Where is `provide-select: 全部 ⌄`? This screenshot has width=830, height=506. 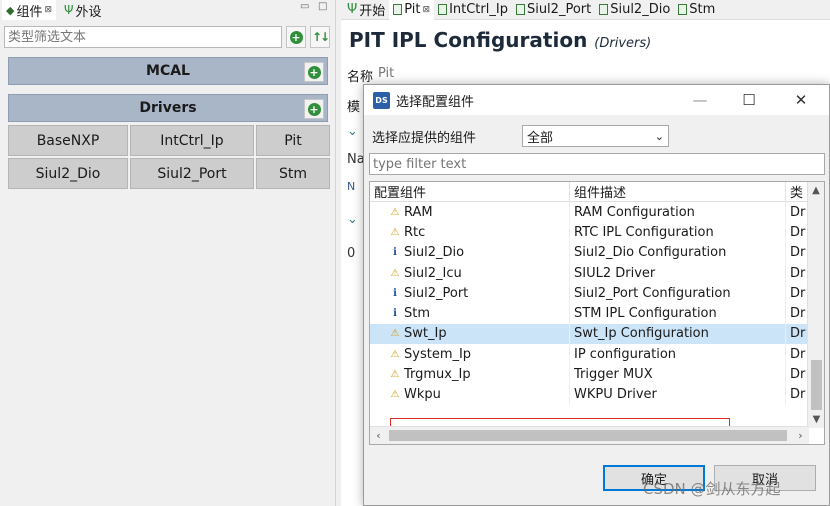
provide-select: 全部 ⌄ is located at coordinates (595, 136).